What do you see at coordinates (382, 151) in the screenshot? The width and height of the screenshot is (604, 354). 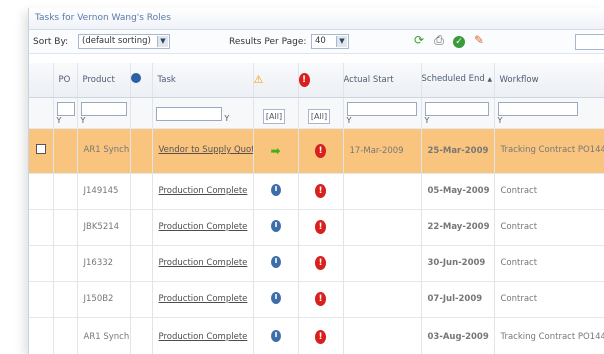 I see `actual-start-cell: 17-Mar-2009` at bounding box center [382, 151].